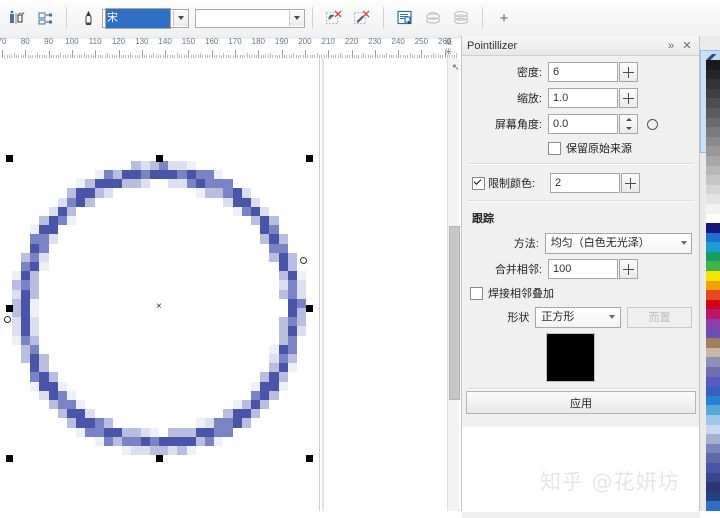 This screenshot has height=518, width=720. I want to click on font-family-combo: 宋, so click(145, 18).